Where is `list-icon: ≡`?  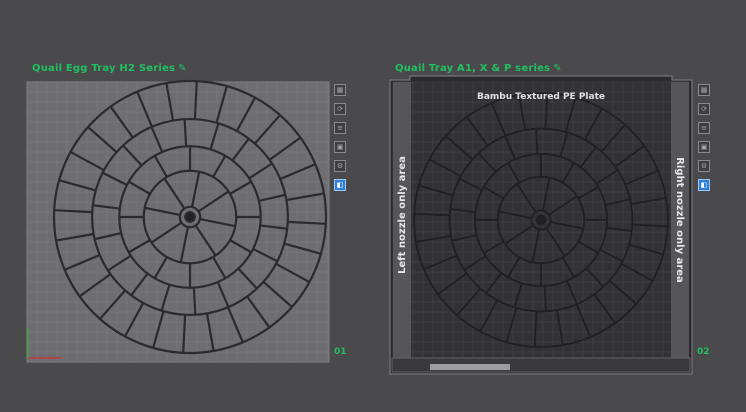 list-icon: ≡ is located at coordinates (704, 128).